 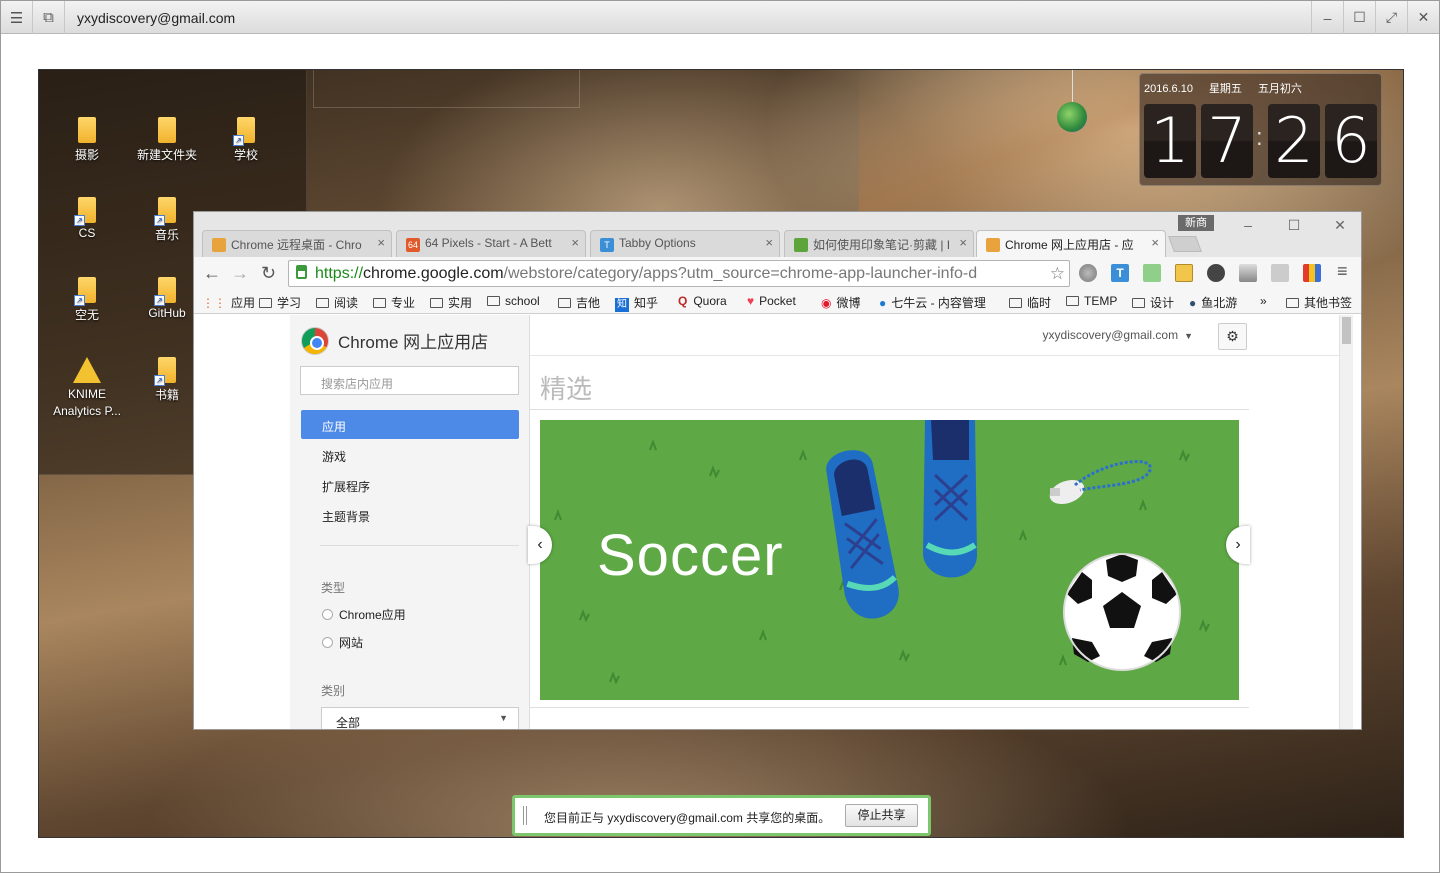 I want to click on globe-extension-icon, so click(x=1088, y=273).